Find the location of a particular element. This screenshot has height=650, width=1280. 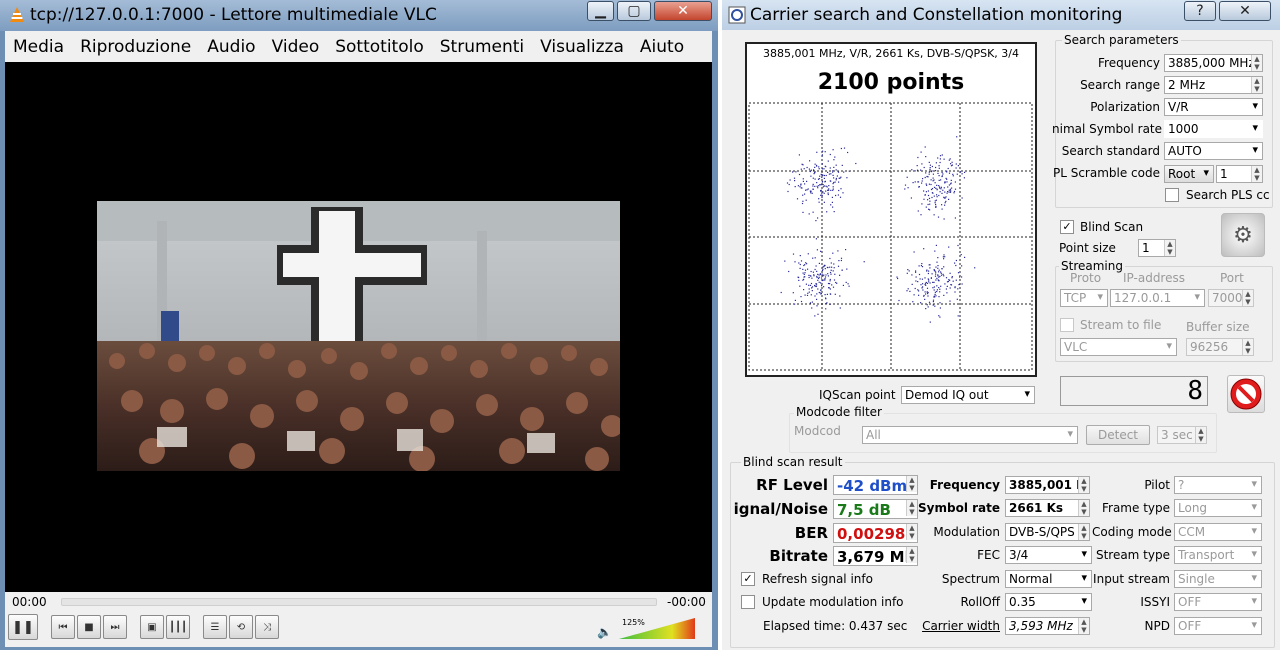

refresh-signal-checkbox: ✓ is located at coordinates (748, 579).